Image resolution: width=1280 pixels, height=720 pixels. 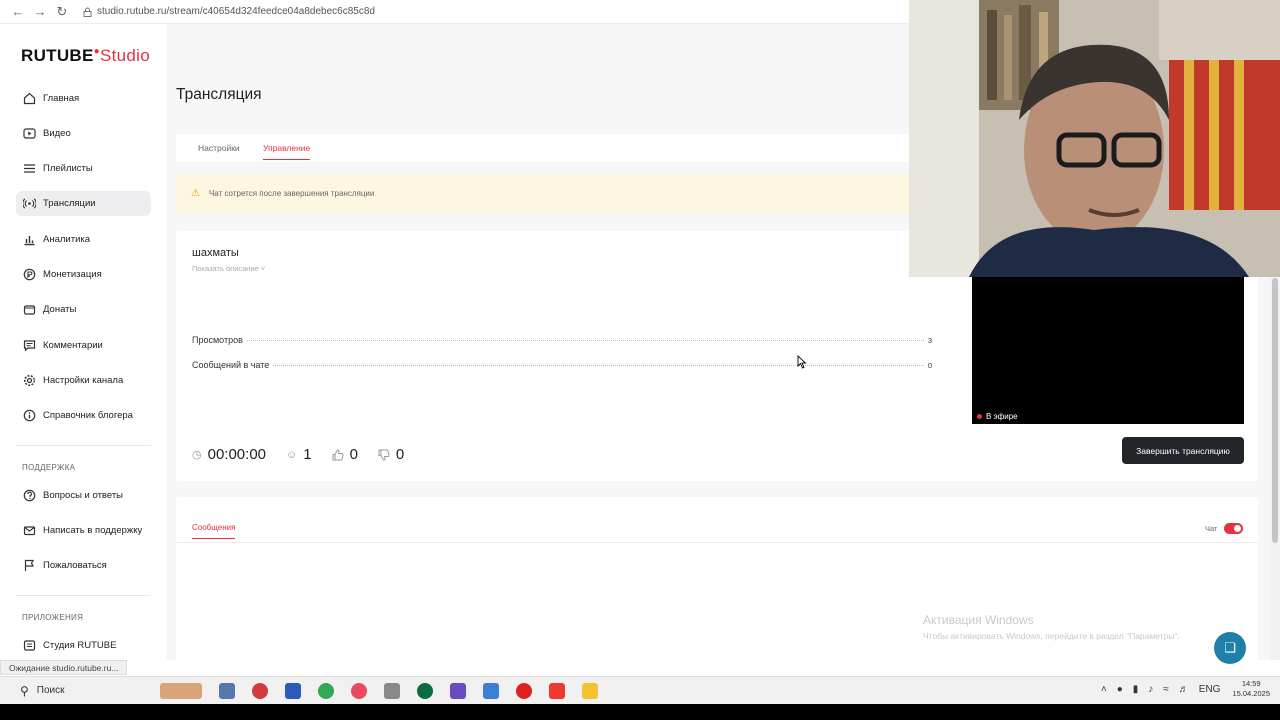 I want to click on question-icon, so click(x=29, y=495).